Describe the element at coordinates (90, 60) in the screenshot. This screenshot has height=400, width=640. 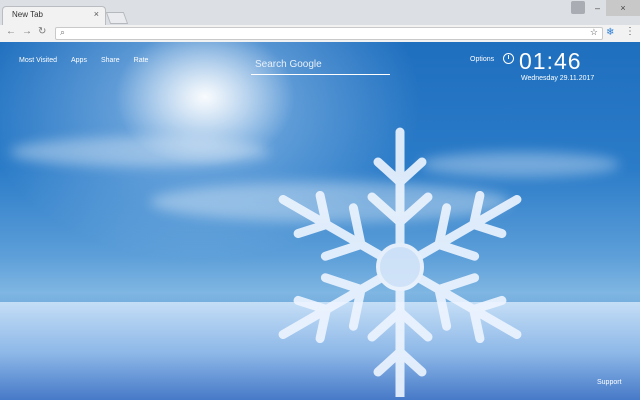
I see `top-nav: Most Visited Apps Share Rate` at that location.